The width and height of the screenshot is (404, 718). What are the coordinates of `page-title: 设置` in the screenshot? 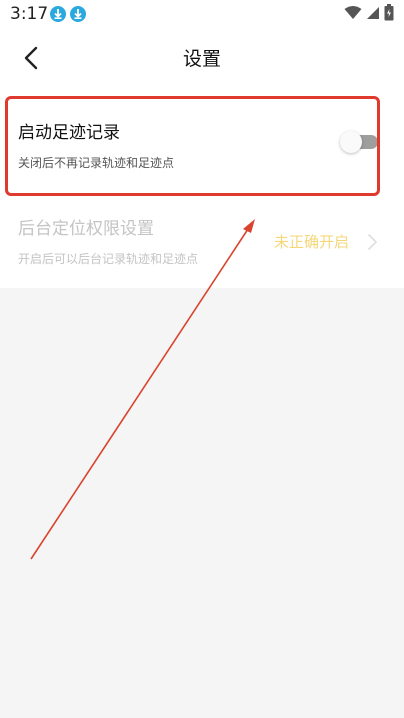 It's located at (201, 59).